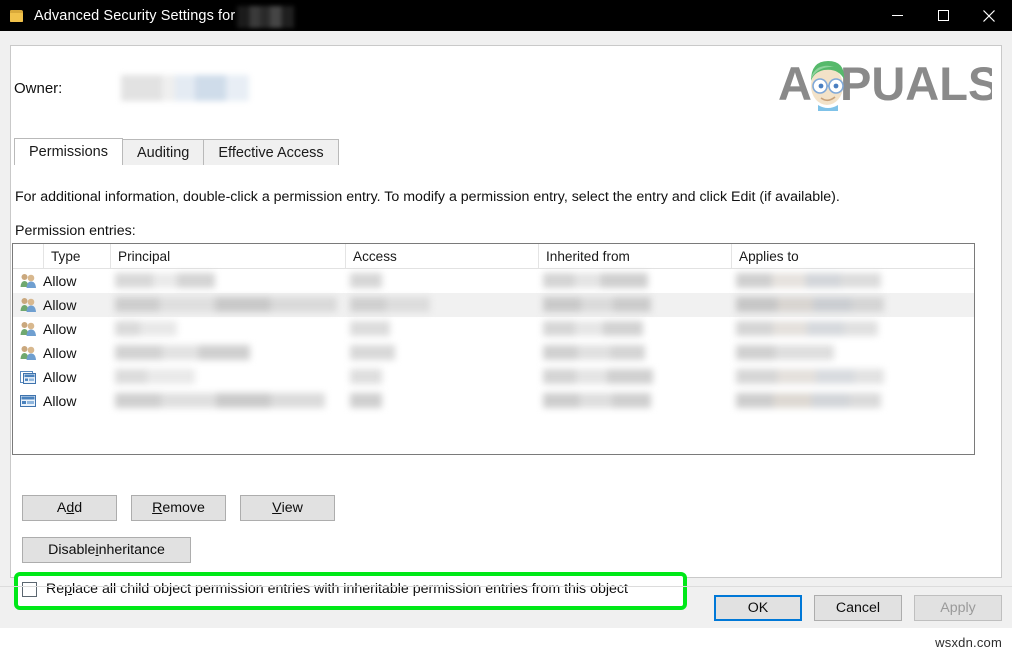 The height and width of the screenshot is (650, 1012). What do you see at coordinates (496, 151) in the screenshot?
I see `tab-strip: Permissions Auditing Effective Access` at bounding box center [496, 151].